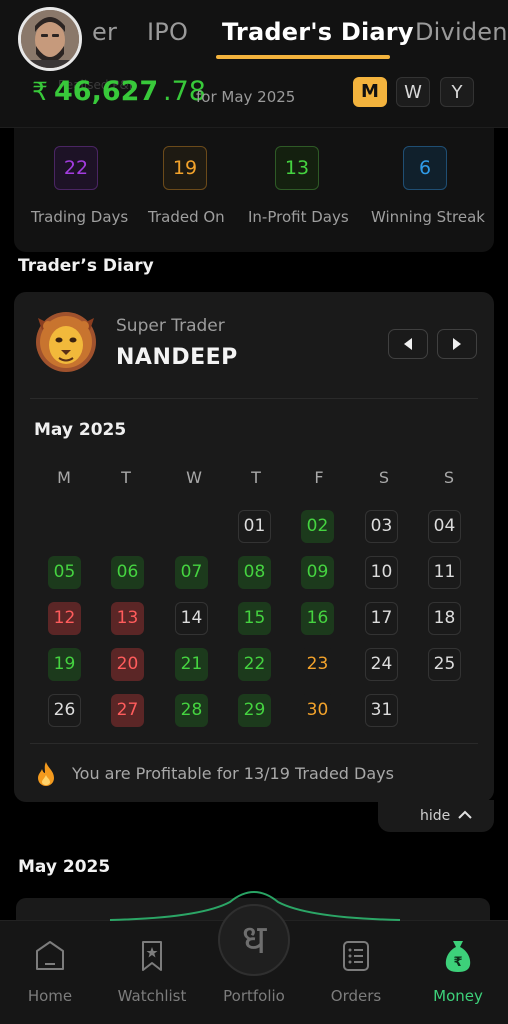 Image resolution: width=508 pixels, height=1024 pixels. I want to click on calendar-day-02: 02, so click(317, 526).